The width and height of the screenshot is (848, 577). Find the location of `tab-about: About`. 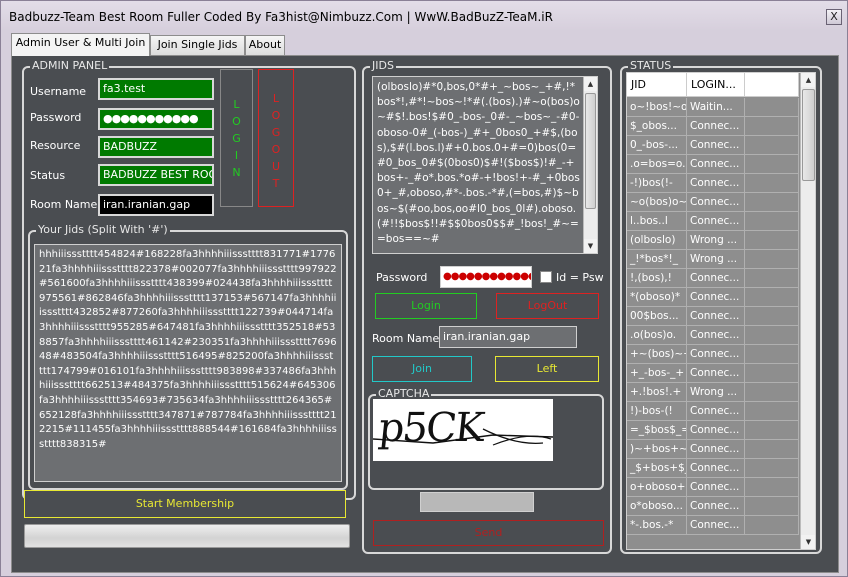

tab-about: About is located at coordinates (265, 45).